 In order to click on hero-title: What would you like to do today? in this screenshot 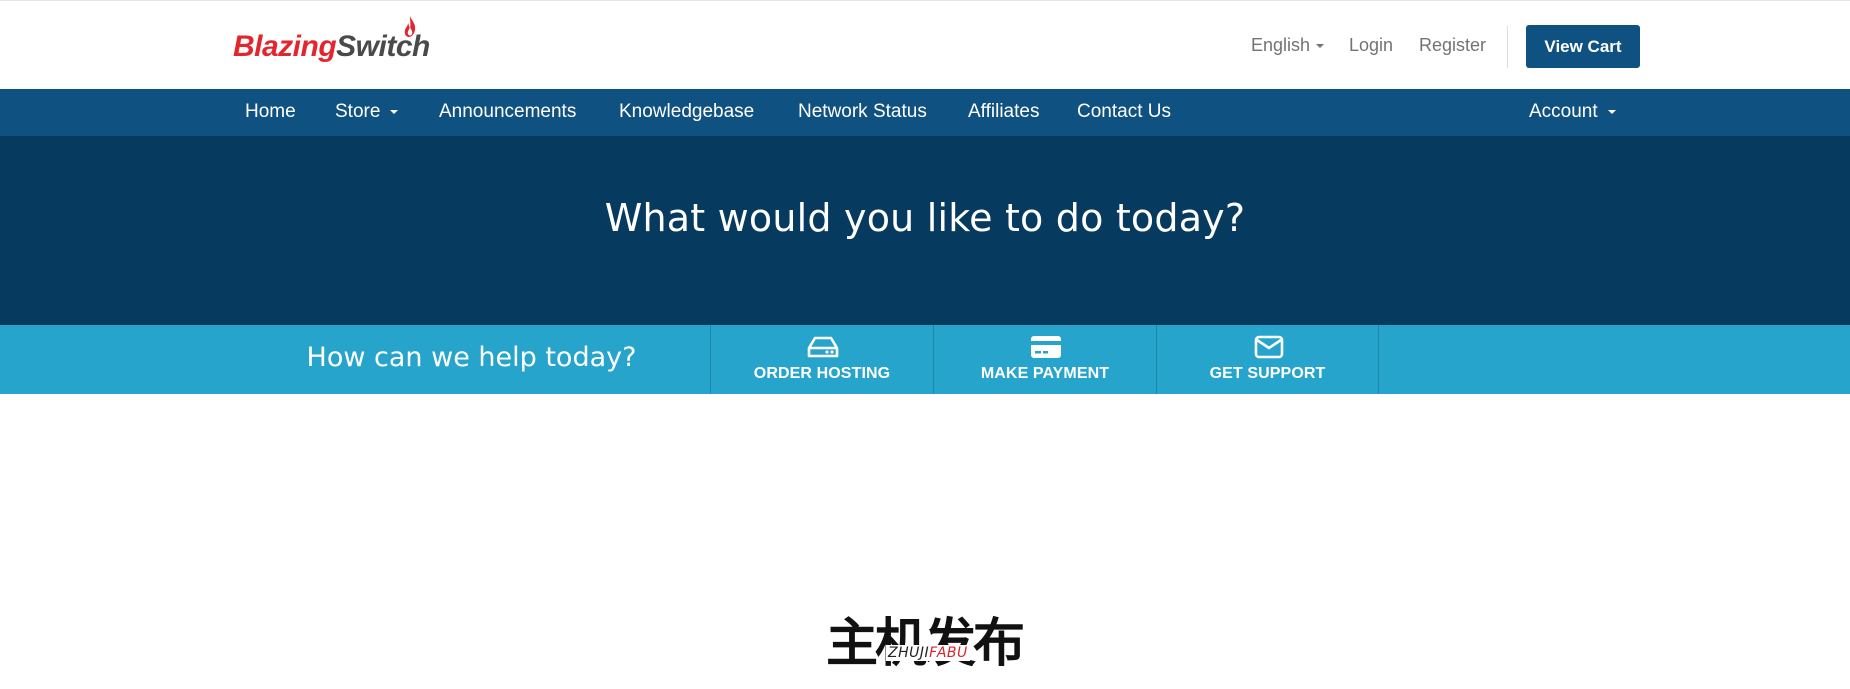, I will do `click(925, 218)`.